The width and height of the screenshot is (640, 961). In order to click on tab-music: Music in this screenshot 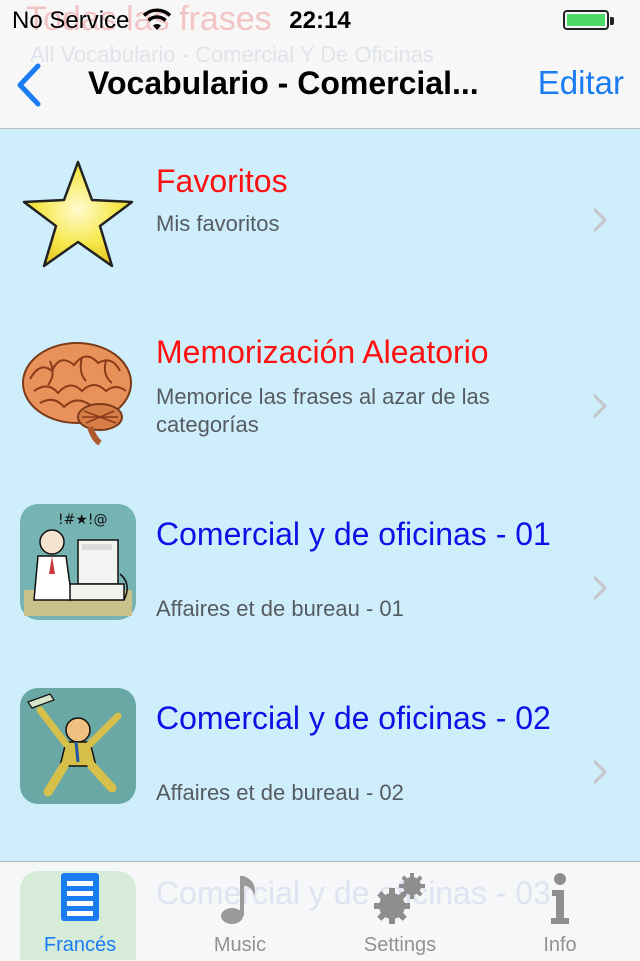, I will do `click(240, 911)`.